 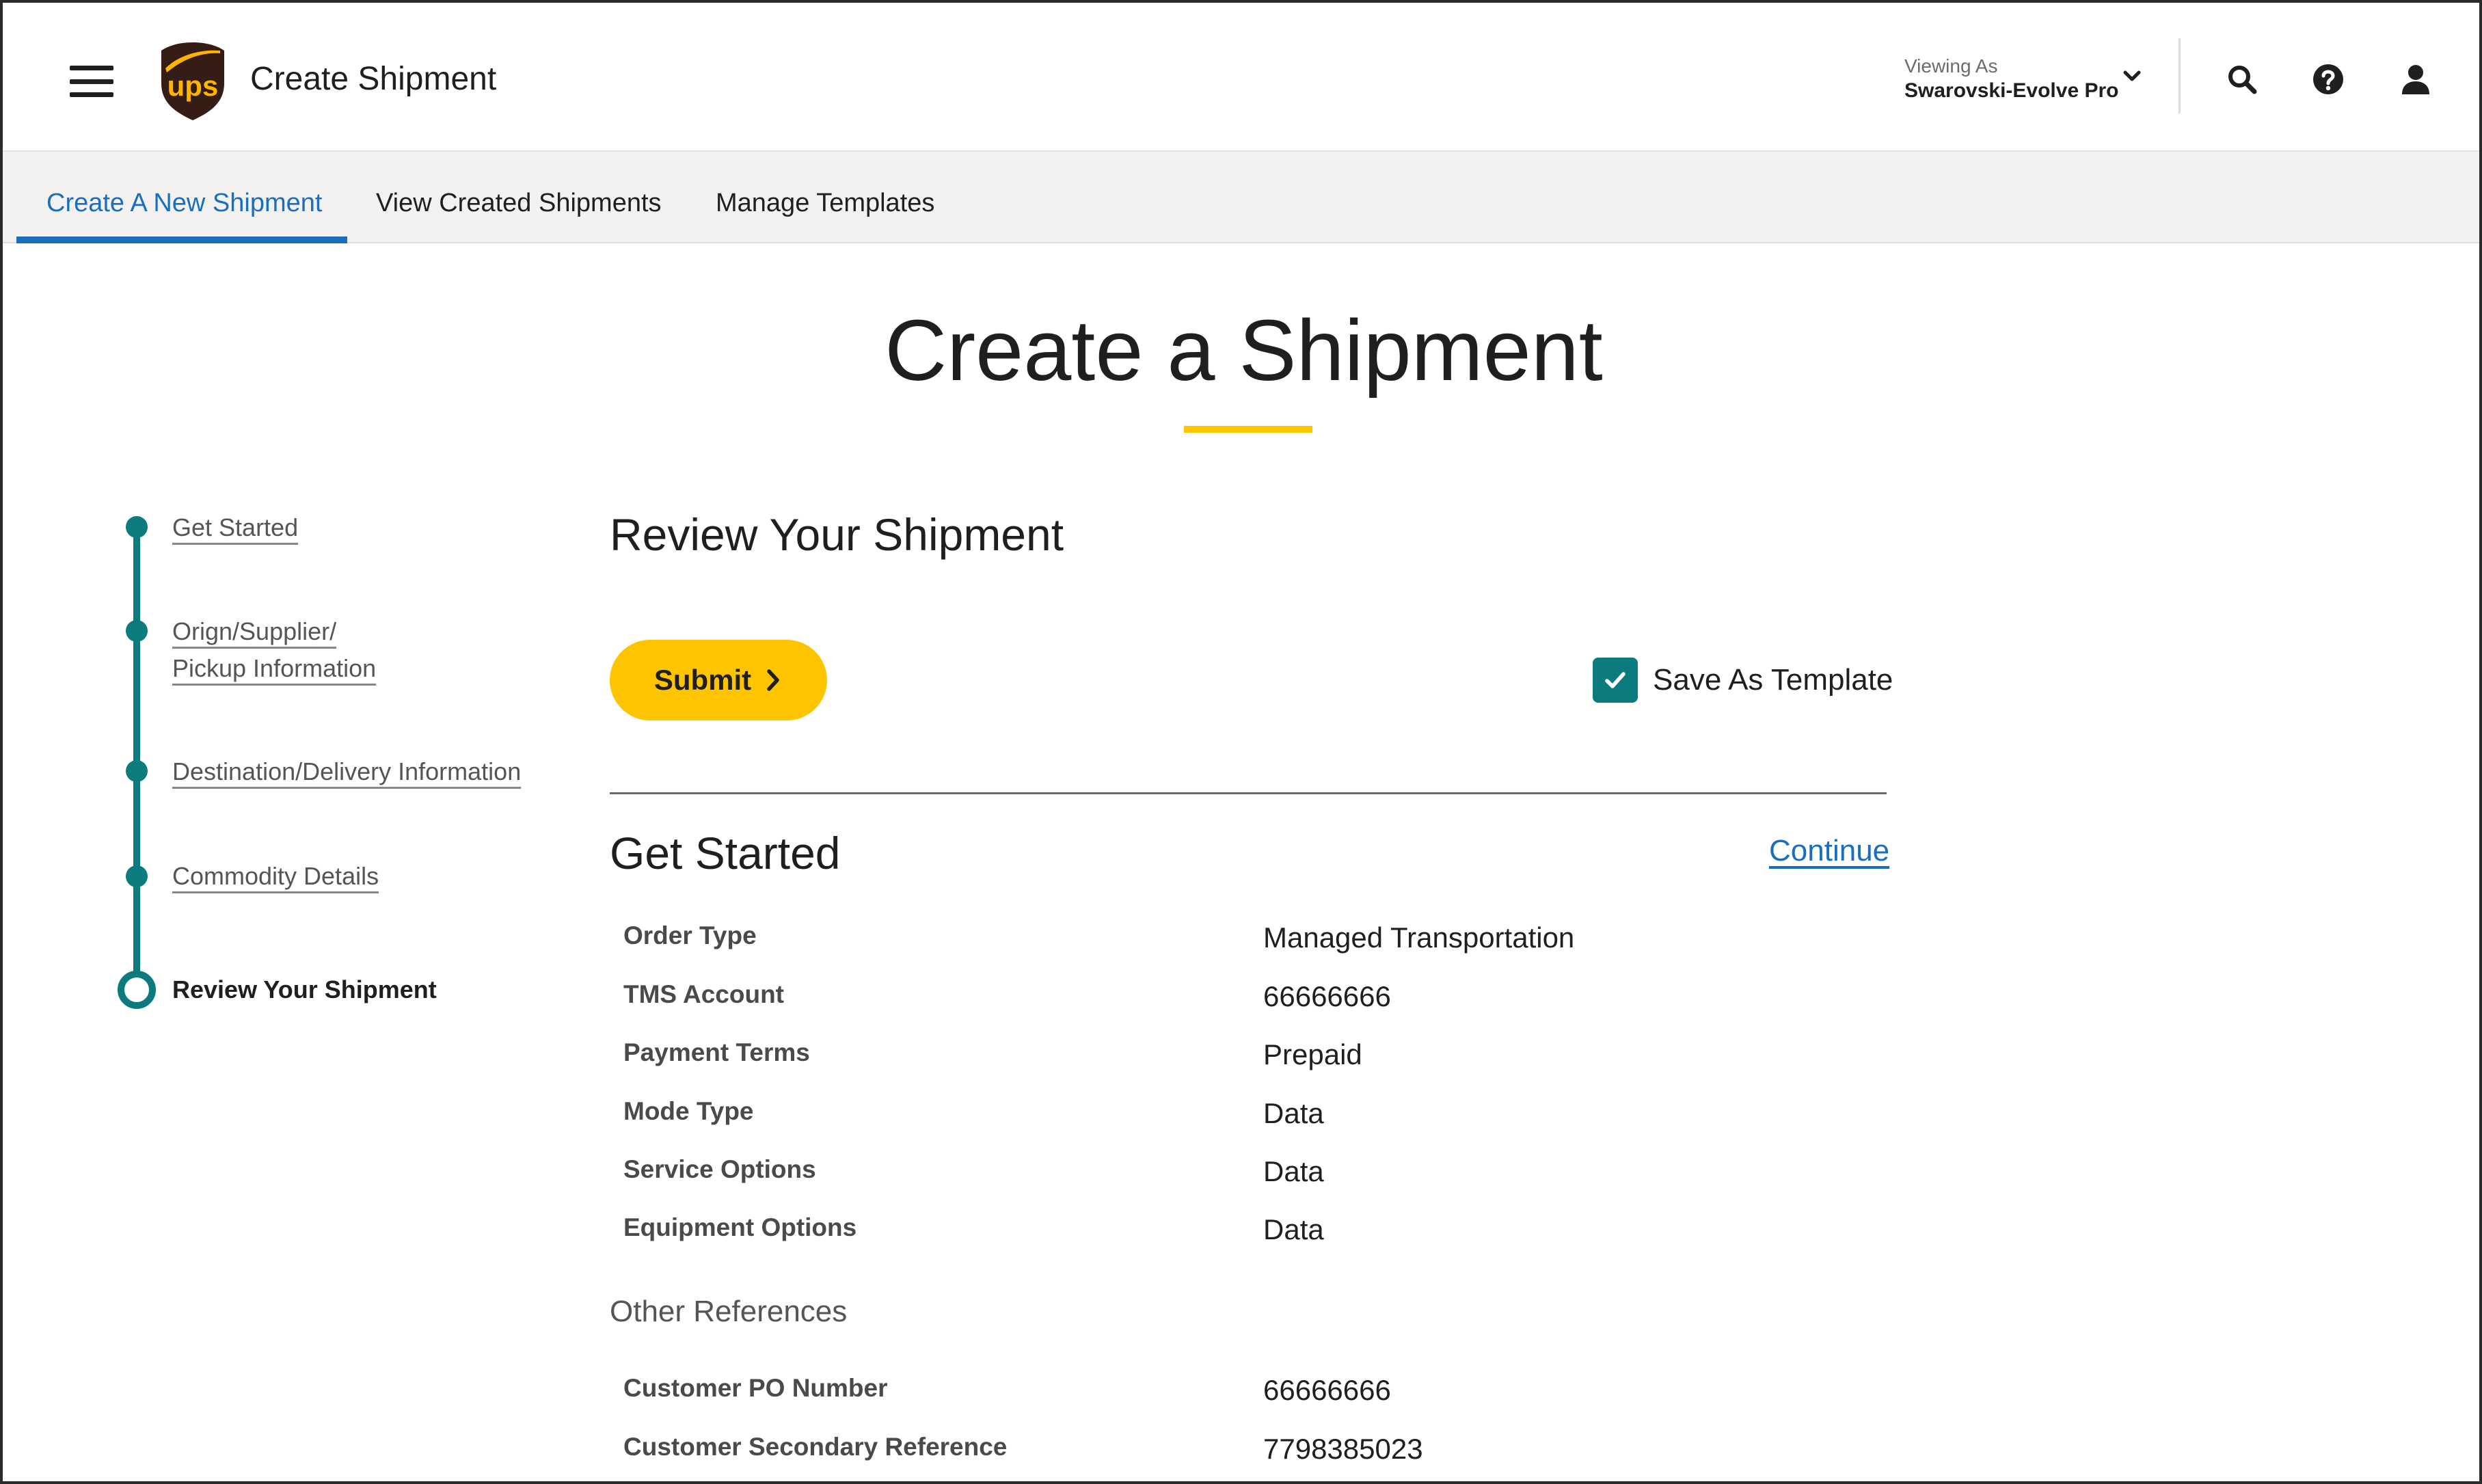 I want to click on tms-account-label: TMS Account, so click(x=704, y=994).